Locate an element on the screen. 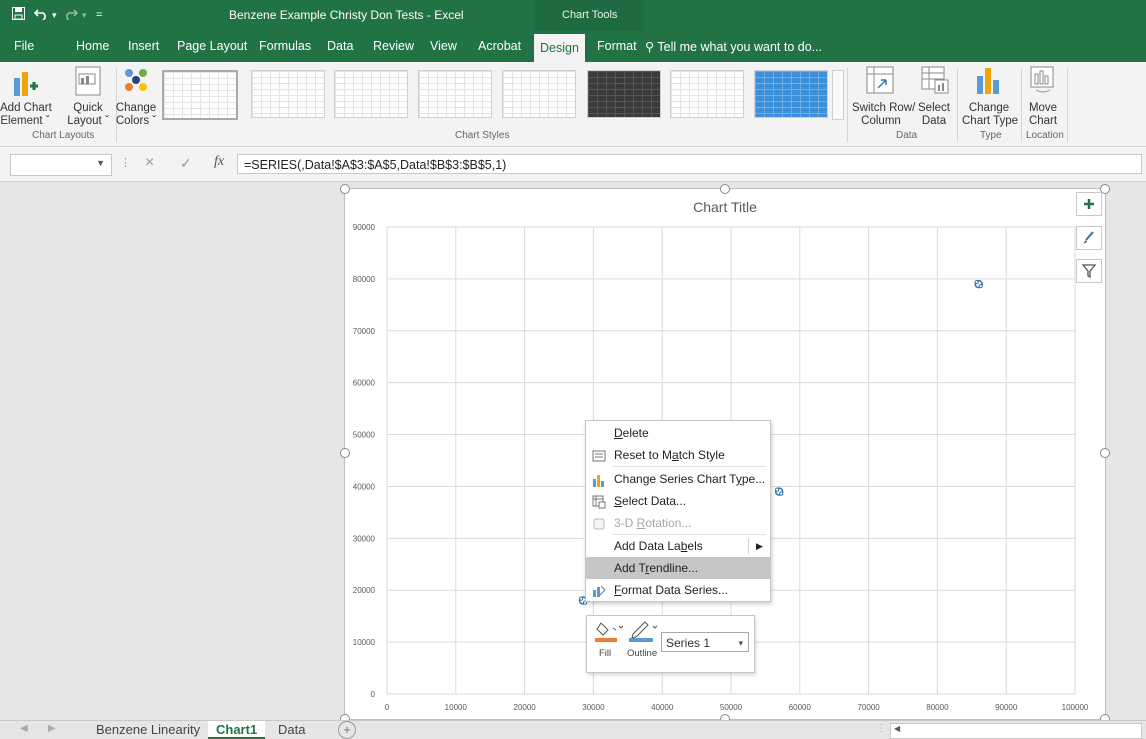 Image resolution: width=1146 pixels, height=739 pixels. fill-button: Fill is located at coordinates (609, 639).